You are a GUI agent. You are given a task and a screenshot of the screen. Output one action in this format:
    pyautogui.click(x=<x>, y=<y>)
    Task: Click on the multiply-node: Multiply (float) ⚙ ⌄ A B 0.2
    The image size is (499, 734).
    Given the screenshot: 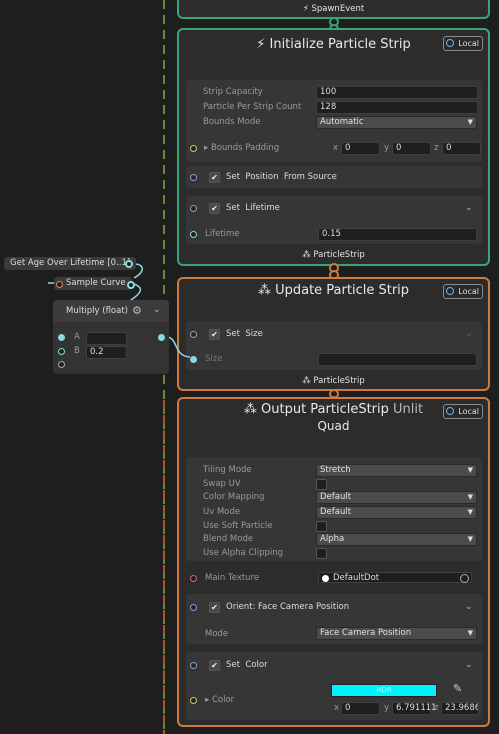 What is the action you would take?
    pyautogui.click(x=111, y=337)
    